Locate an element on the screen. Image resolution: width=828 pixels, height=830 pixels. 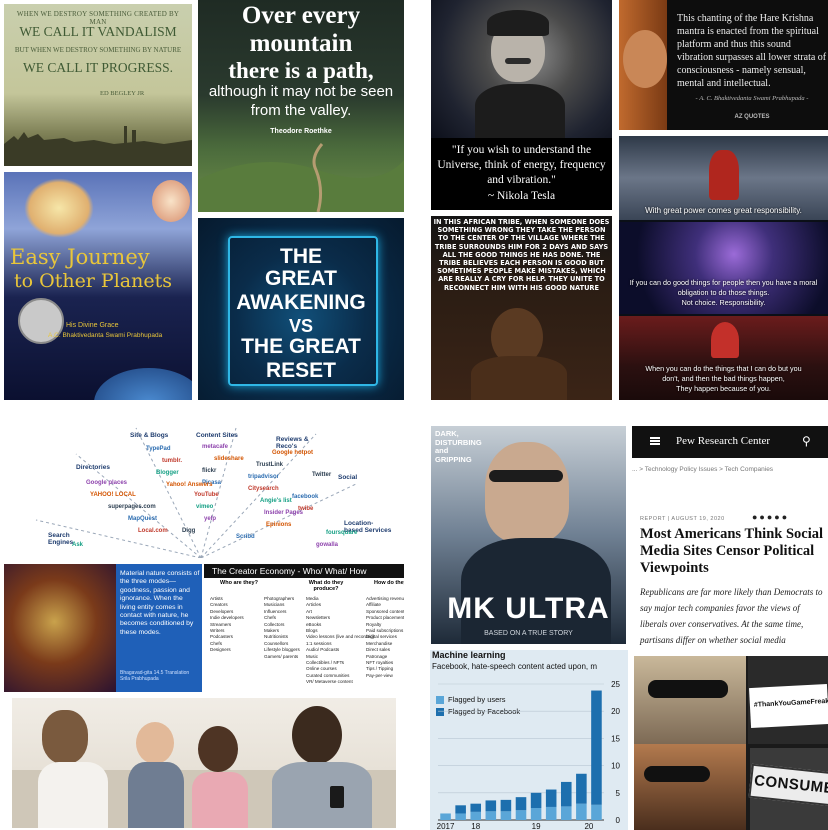
brand-logo: facebook is located at coordinates (305, 497).